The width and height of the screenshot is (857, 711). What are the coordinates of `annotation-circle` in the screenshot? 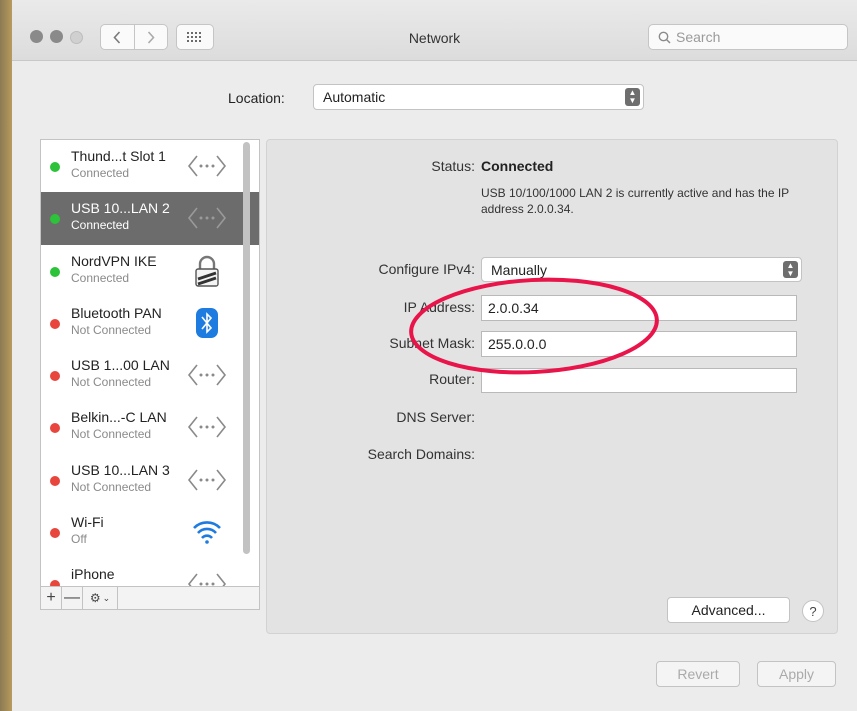 It's located at (534, 326).